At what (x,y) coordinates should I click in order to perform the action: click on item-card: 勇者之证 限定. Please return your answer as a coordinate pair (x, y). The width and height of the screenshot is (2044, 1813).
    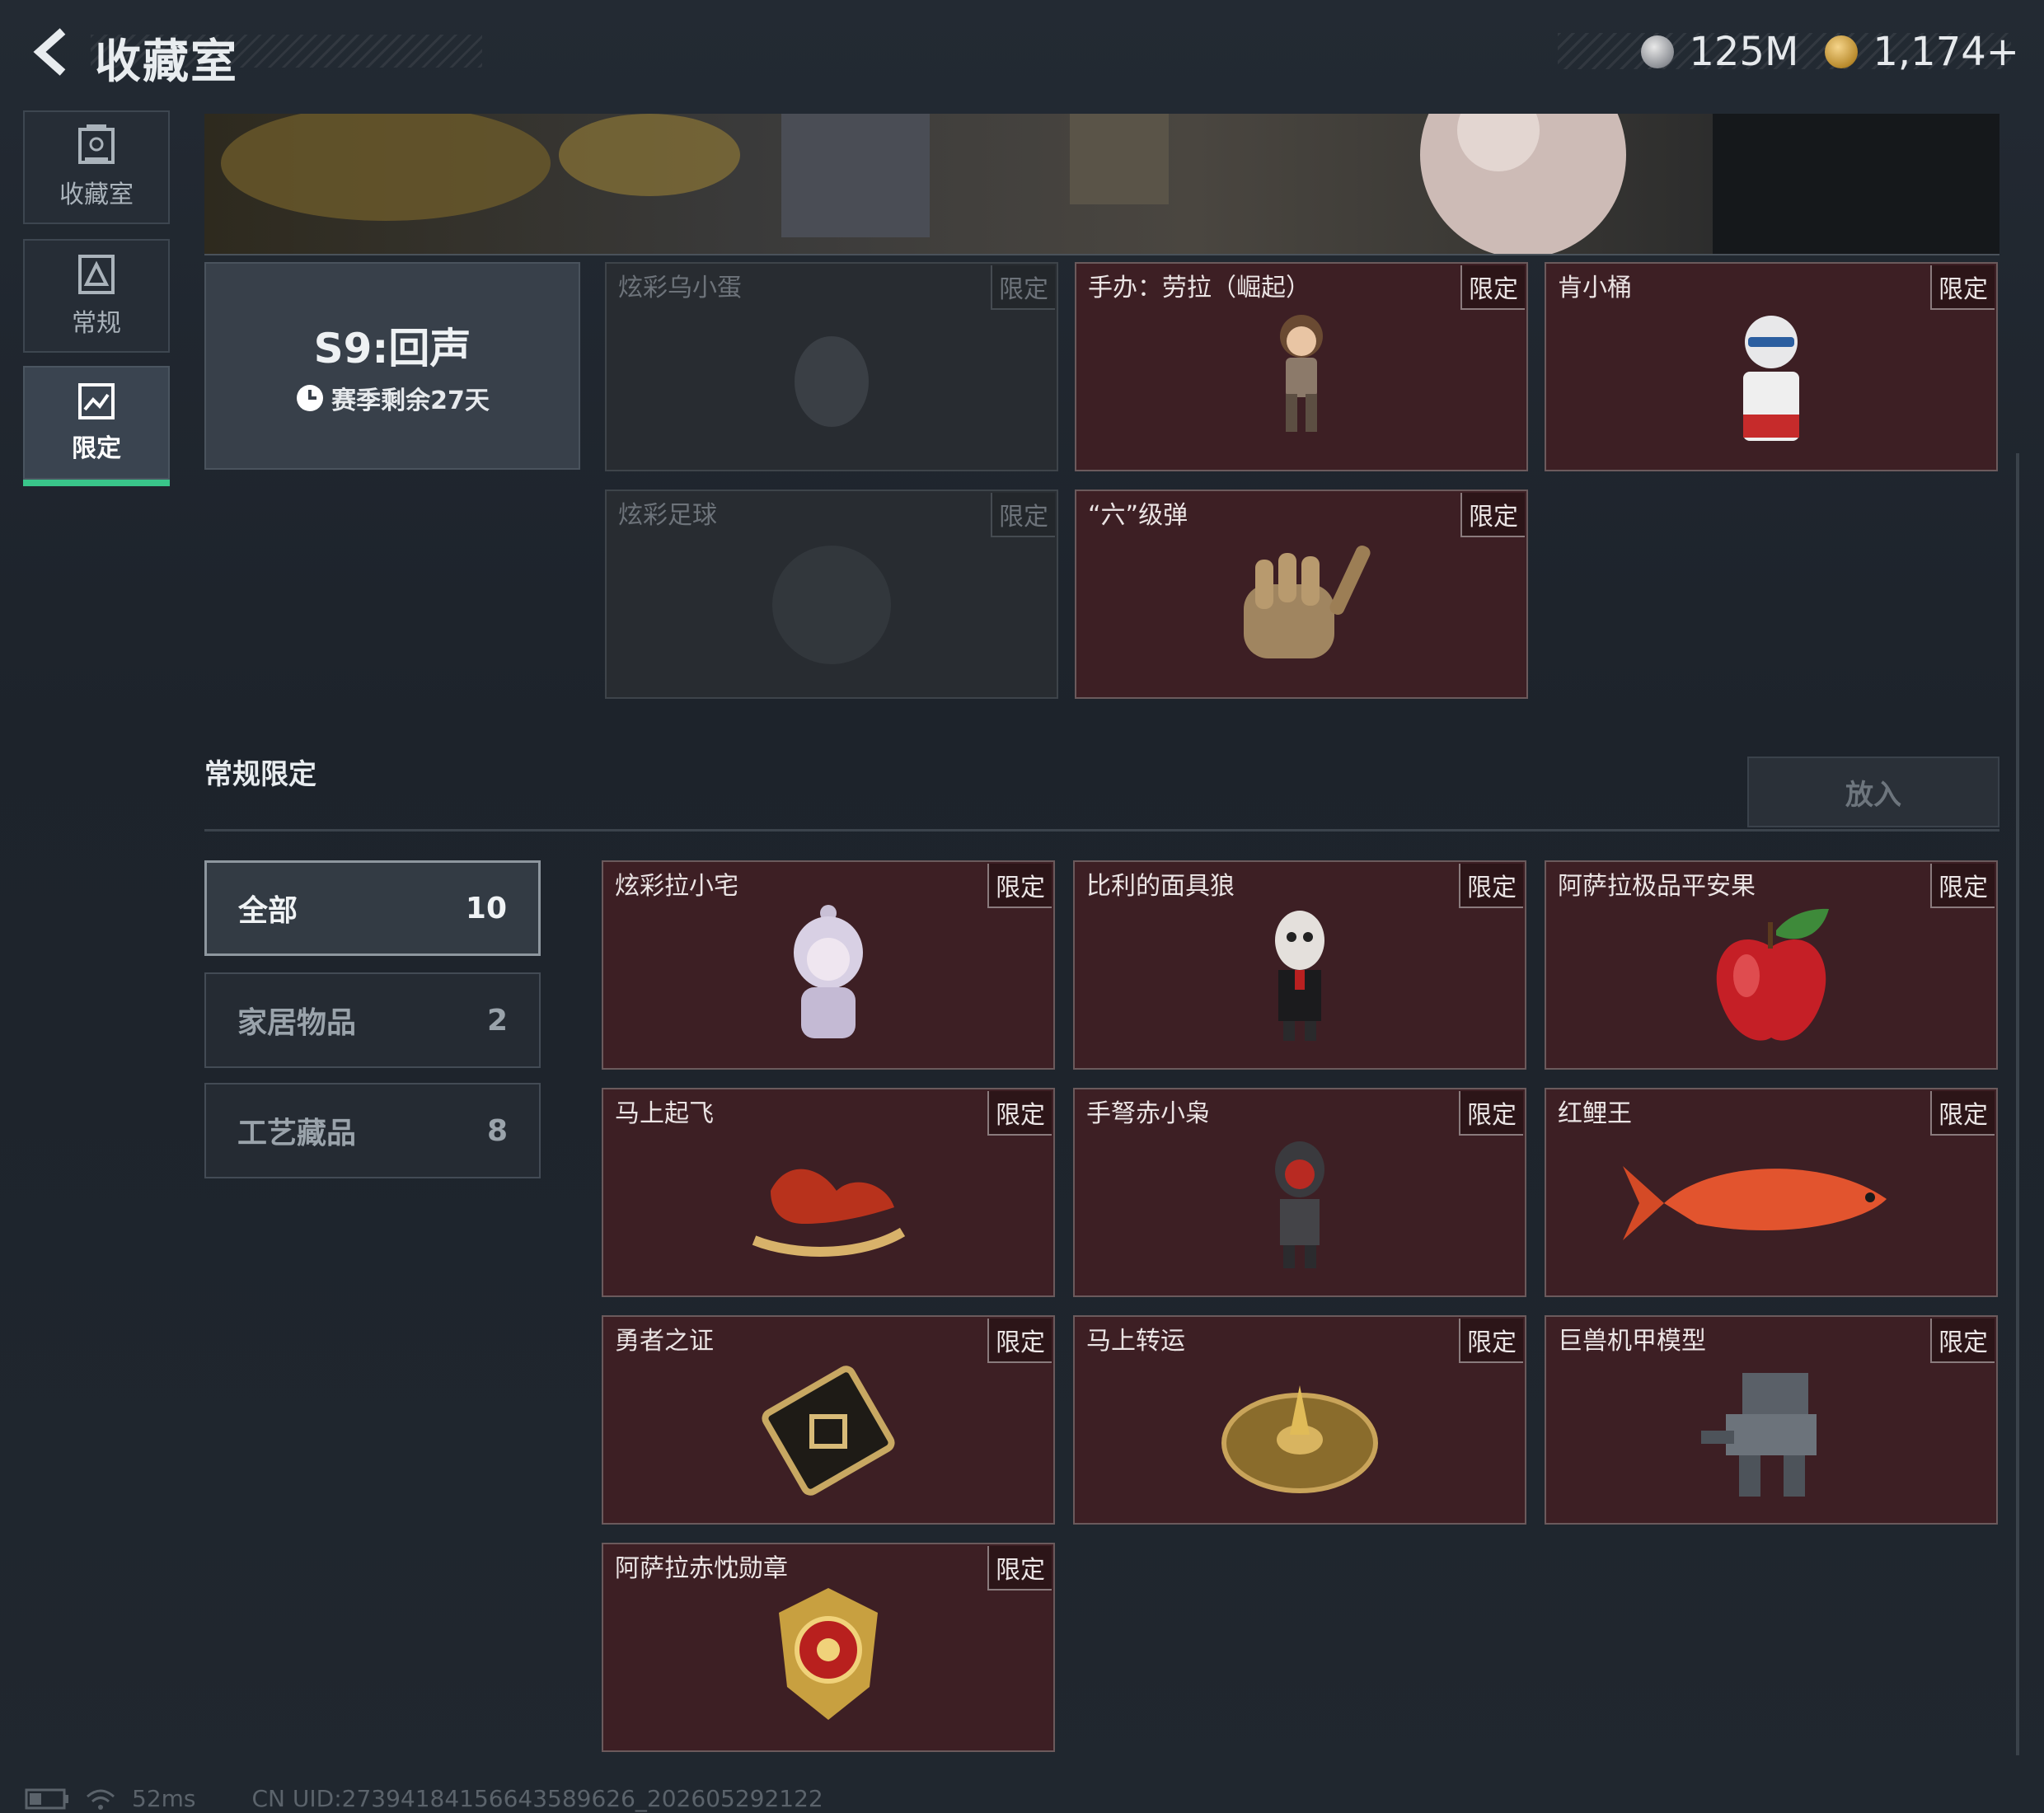
    Looking at the image, I should click on (828, 1420).